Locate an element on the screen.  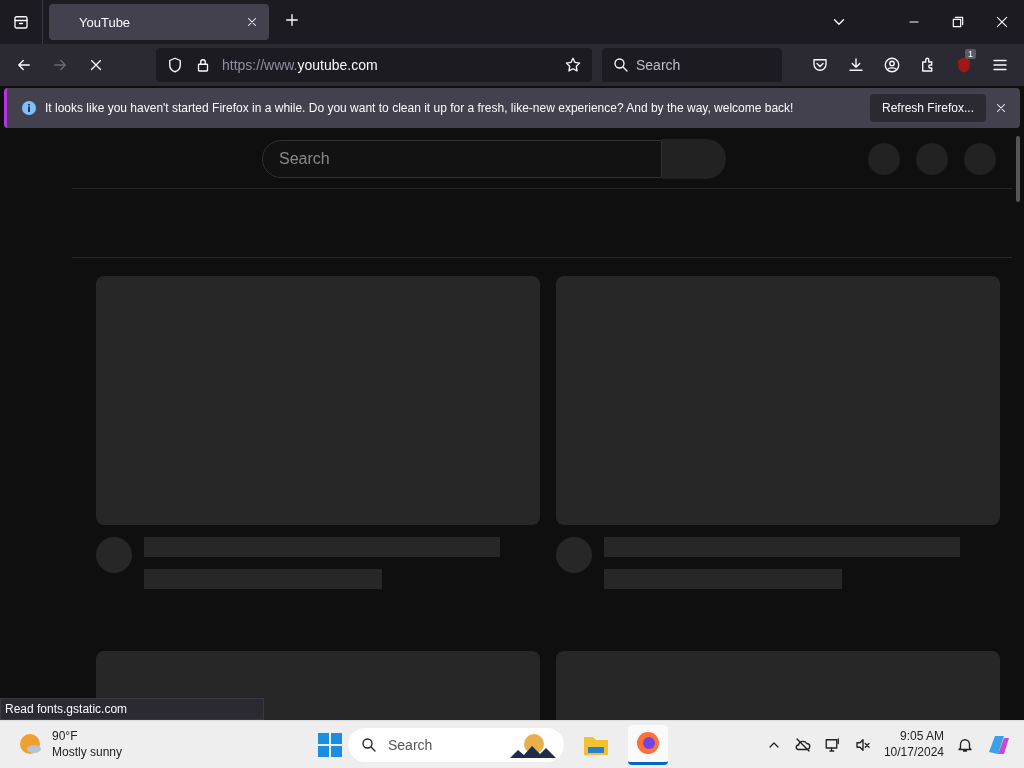
scrollbar-thumb is located at coordinates (1018, 169).